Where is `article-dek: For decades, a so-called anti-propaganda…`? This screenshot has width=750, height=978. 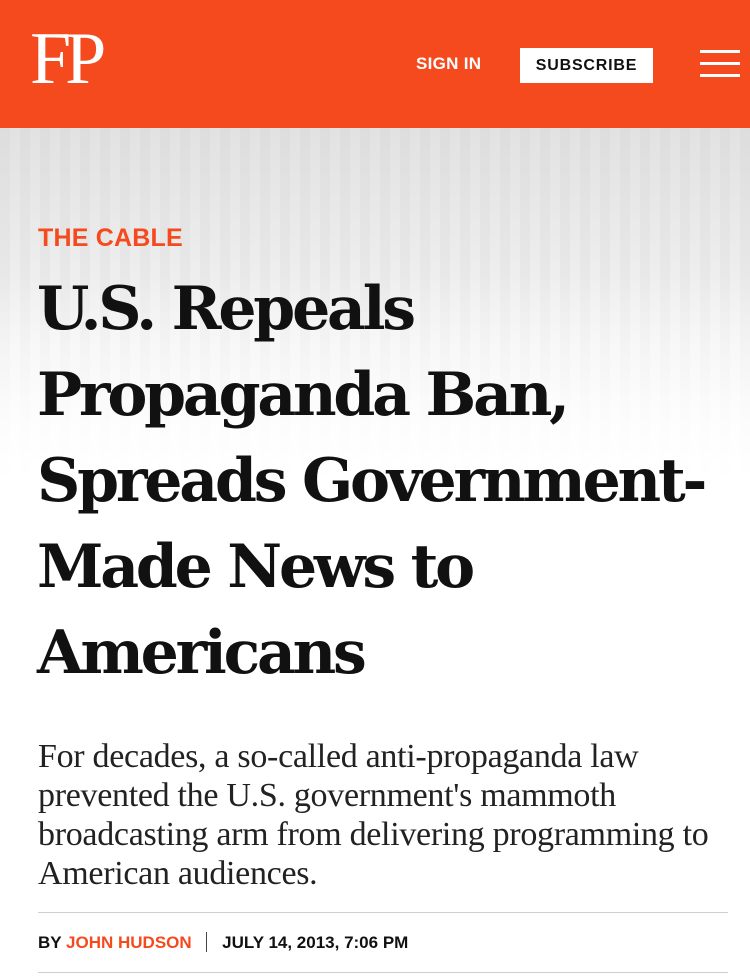
article-dek: For decades, a so-called anti-propaganda… is located at coordinates (373, 815).